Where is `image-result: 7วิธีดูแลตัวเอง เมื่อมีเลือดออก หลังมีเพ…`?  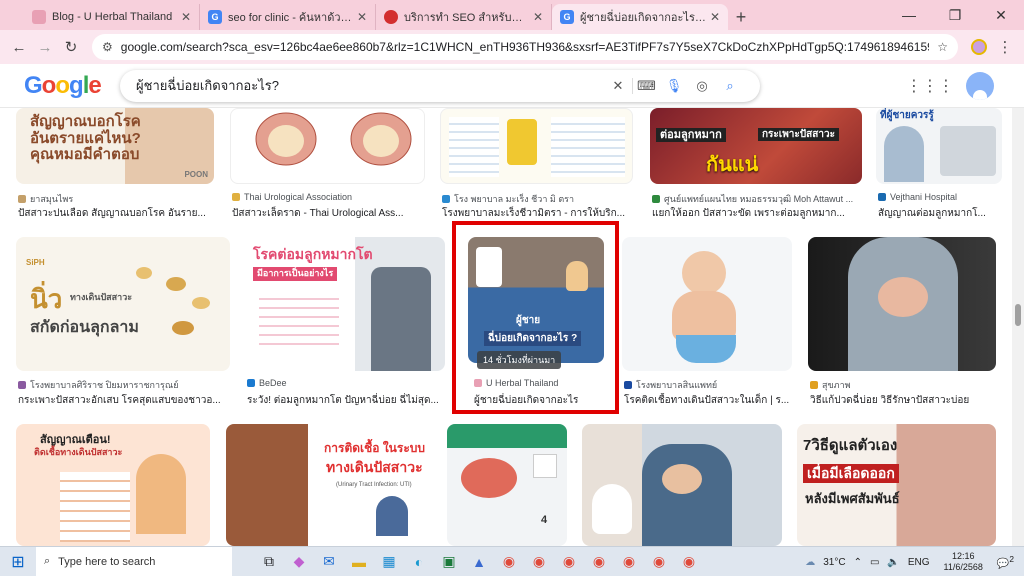 image-result: 7วิธีดูแลตัวเอง เมื่อมีเลือดออก หลังมีเพ… is located at coordinates (896, 485).